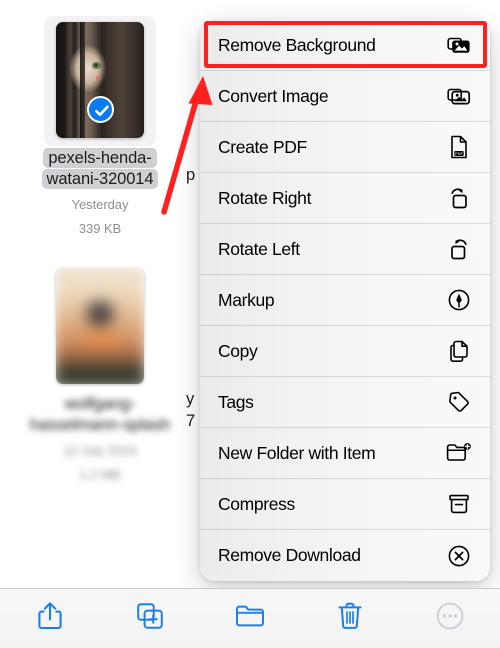  Describe the element at coordinates (100, 404) in the screenshot. I see `file-name-line-1: wolfgang-` at that location.